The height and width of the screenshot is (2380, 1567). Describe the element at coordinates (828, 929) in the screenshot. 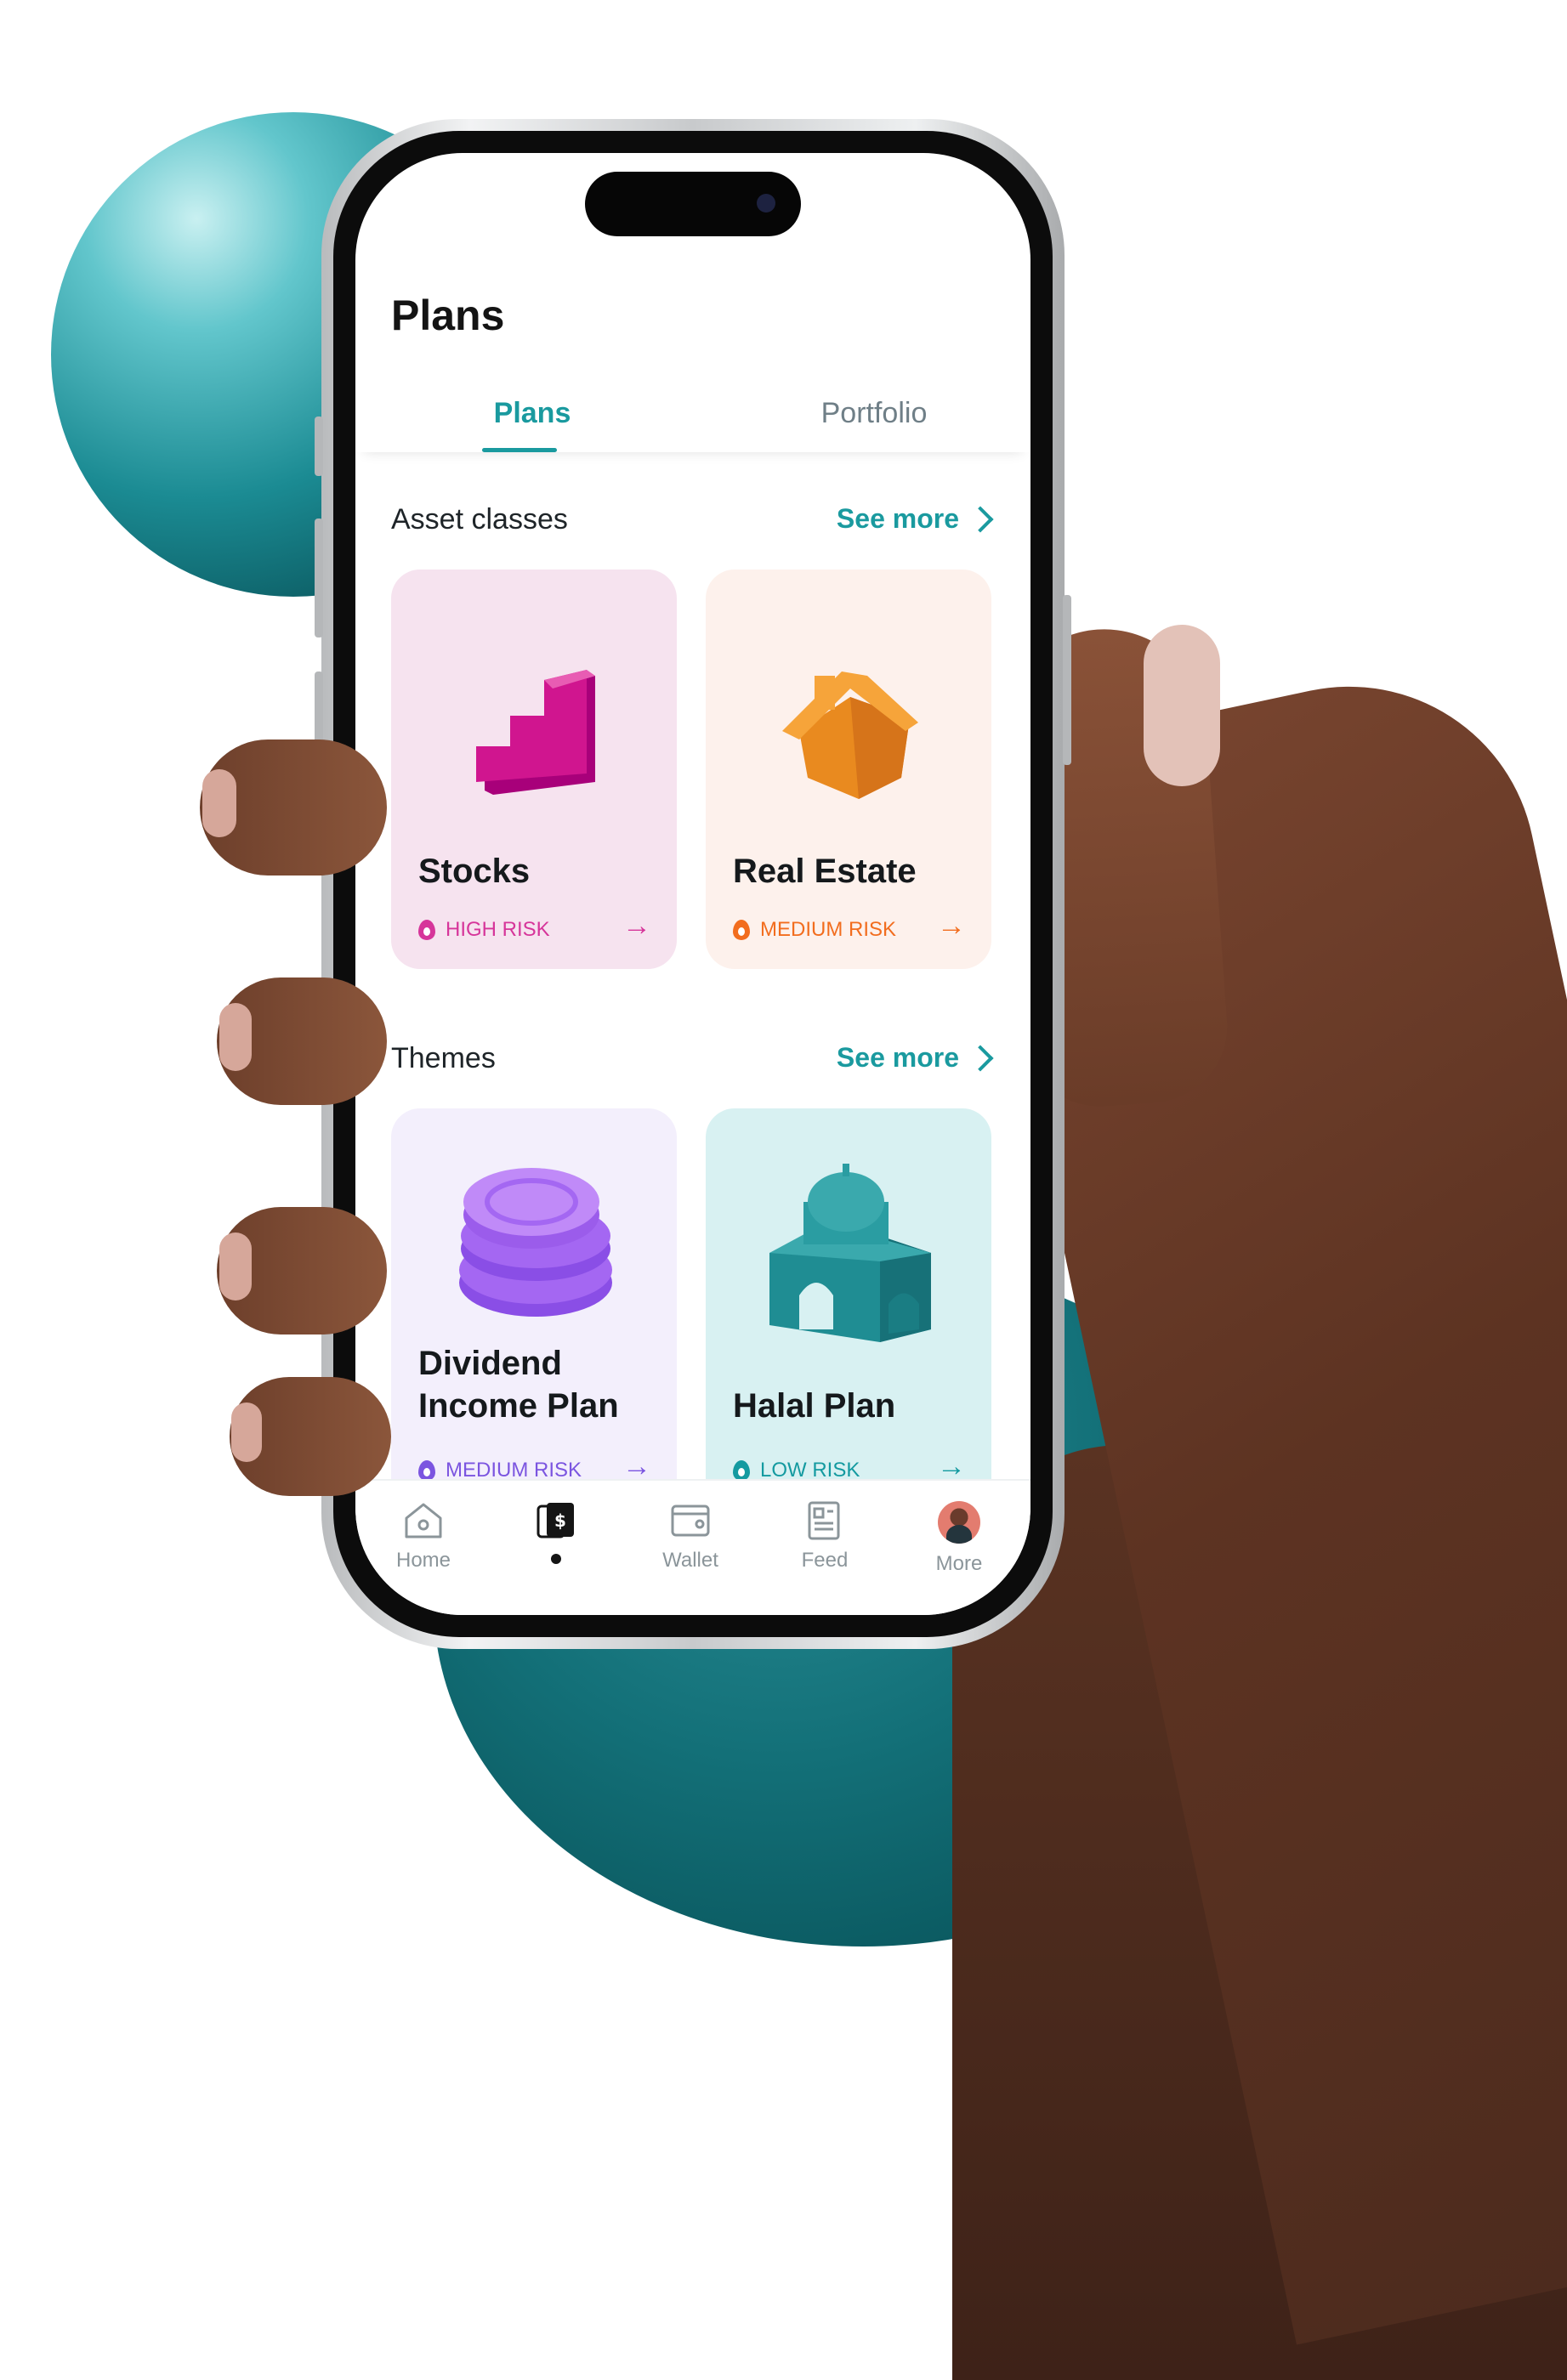

I see `risk-label: MEDIUM RISK` at that location.